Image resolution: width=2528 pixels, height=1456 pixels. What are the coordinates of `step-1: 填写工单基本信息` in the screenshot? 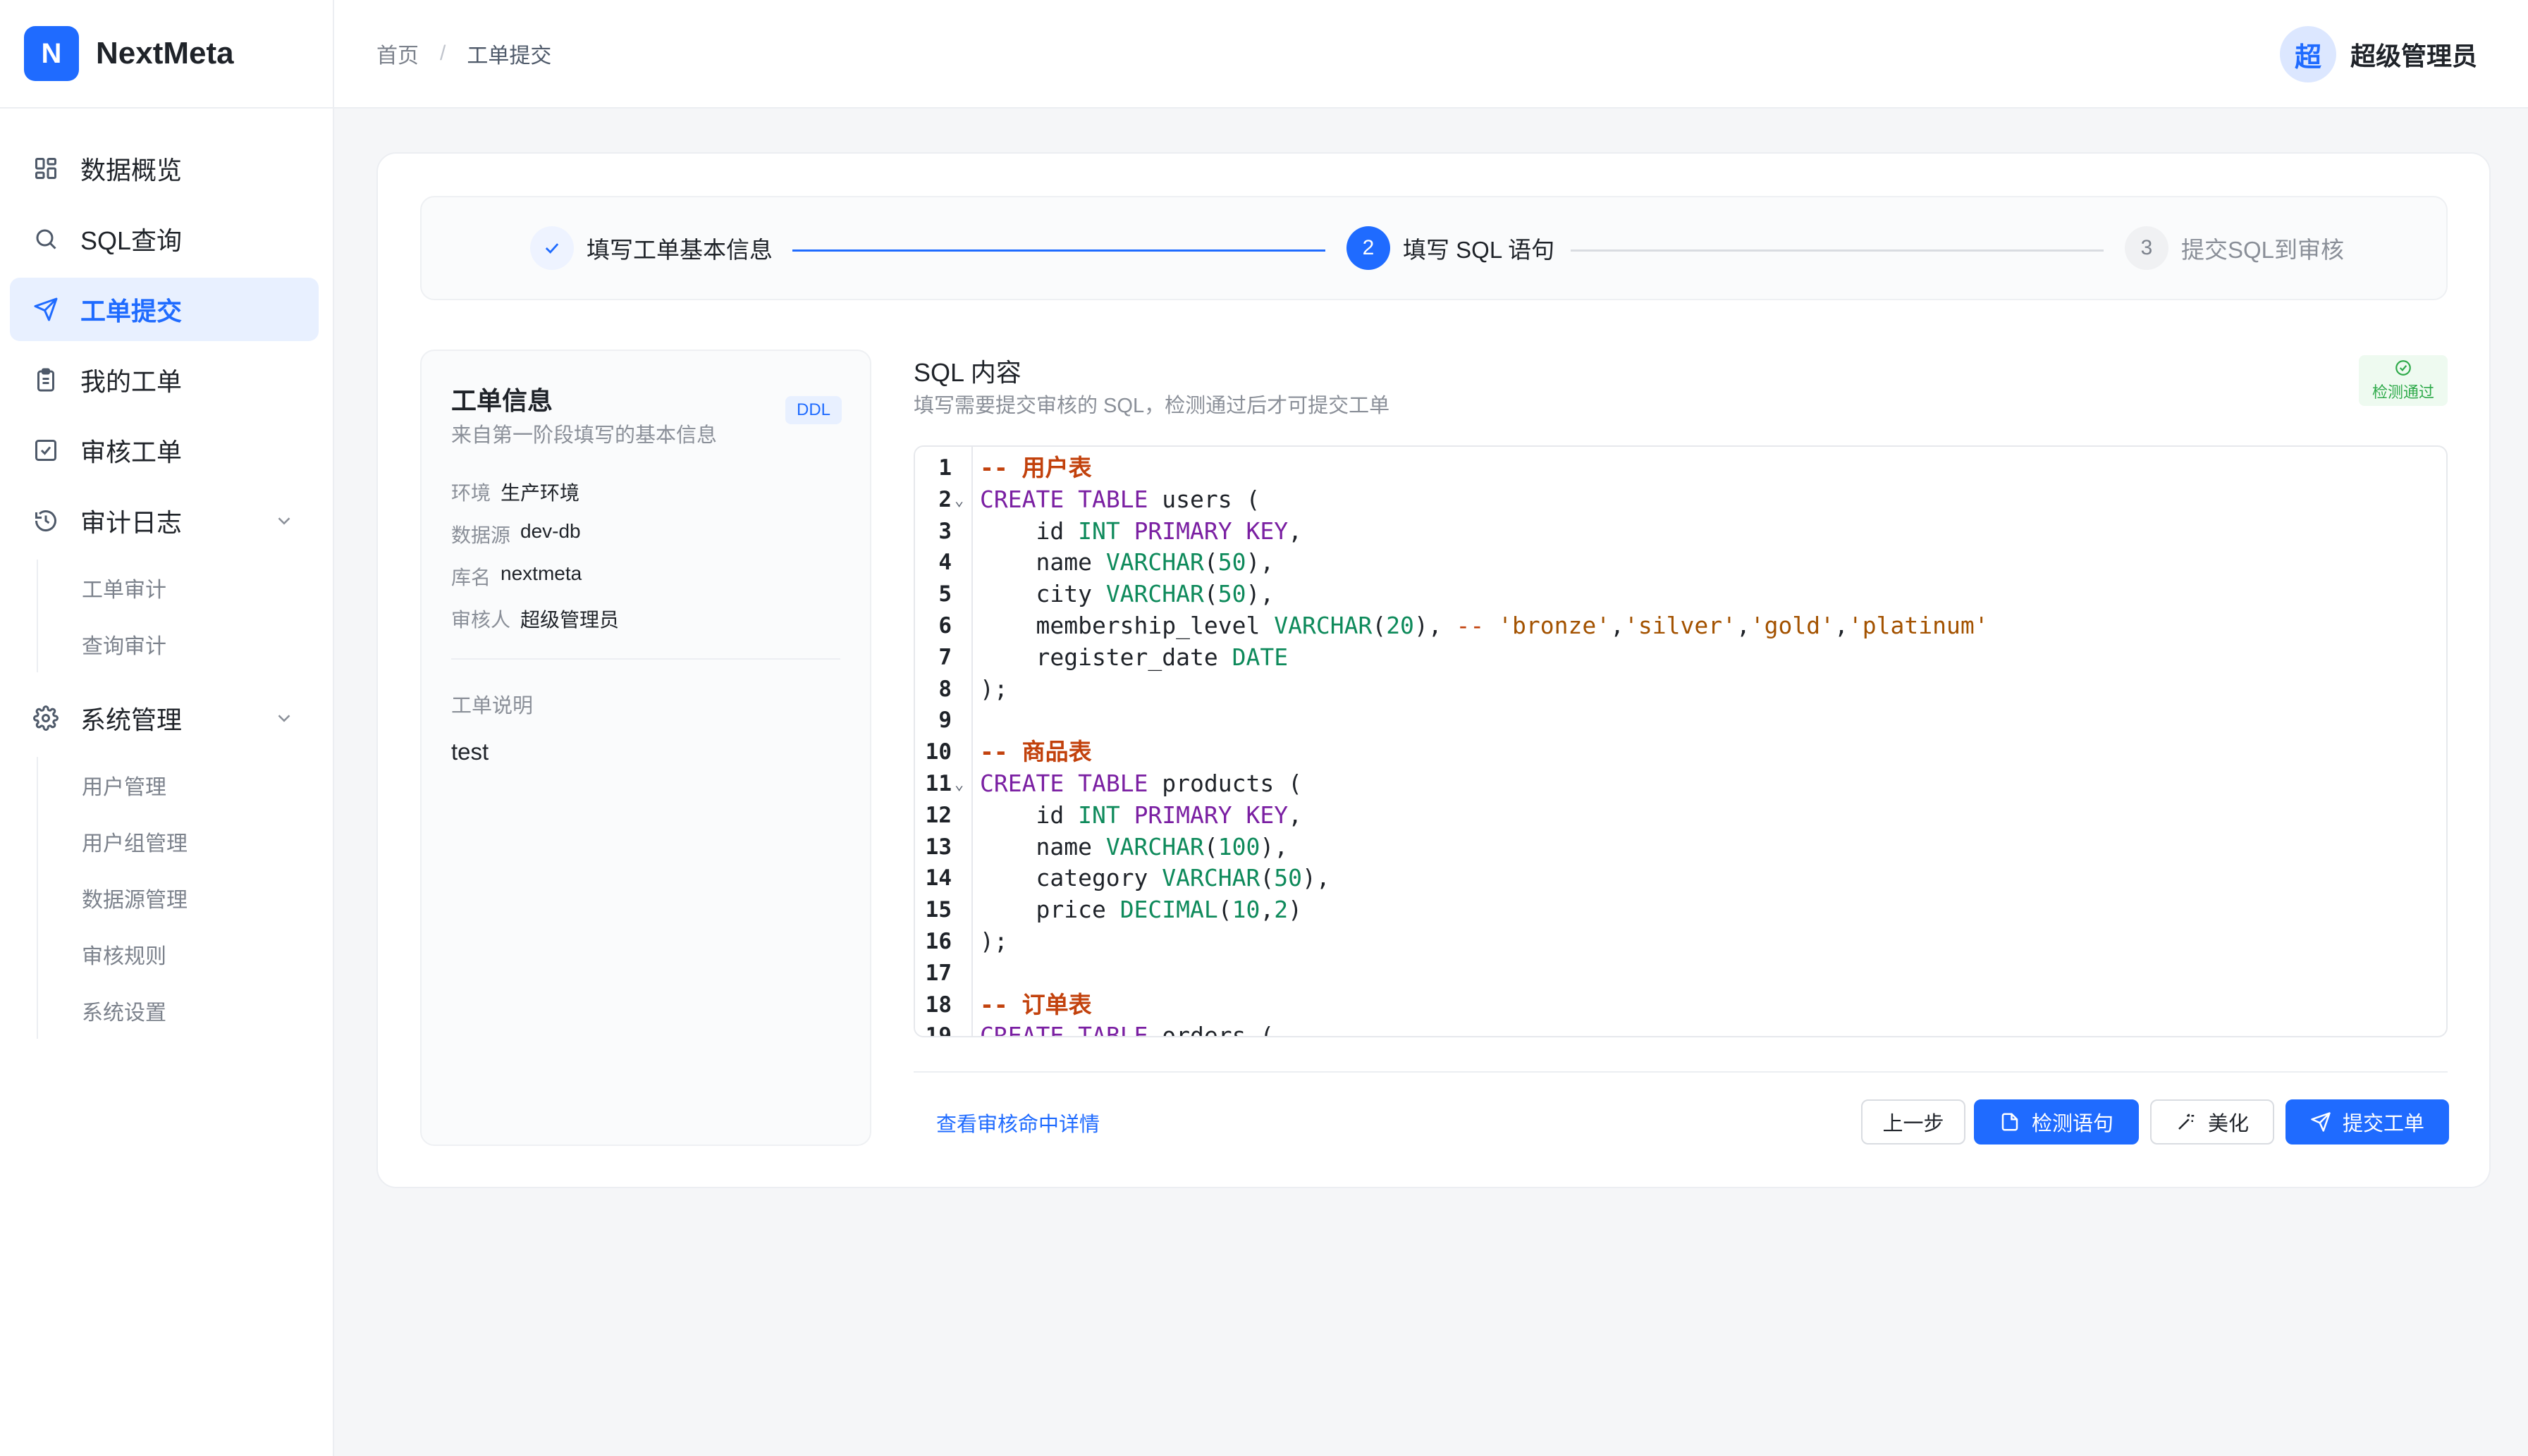 It's located at (651, 249).